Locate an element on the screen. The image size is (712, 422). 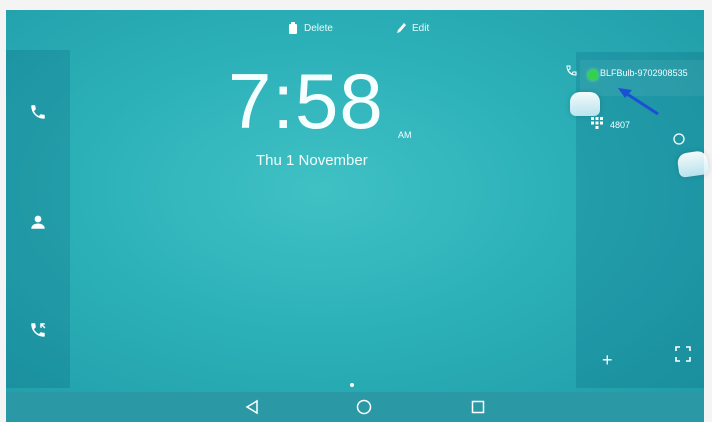
pencil-icon is located at coordinates (401, 28).